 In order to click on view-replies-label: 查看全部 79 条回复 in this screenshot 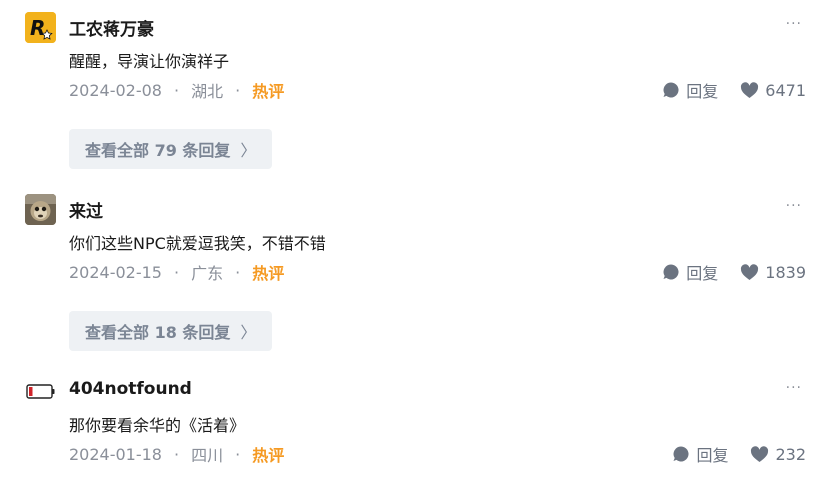, I will do `click(158, 150)`.